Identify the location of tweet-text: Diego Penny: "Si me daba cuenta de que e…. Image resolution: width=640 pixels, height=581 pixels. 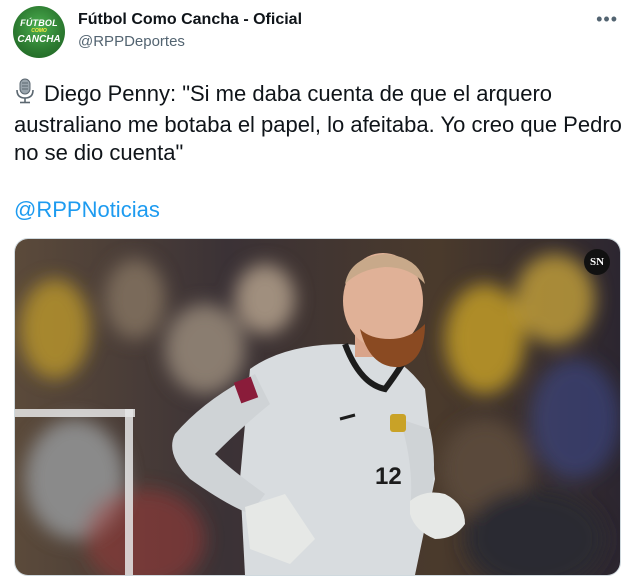
(319, 122).